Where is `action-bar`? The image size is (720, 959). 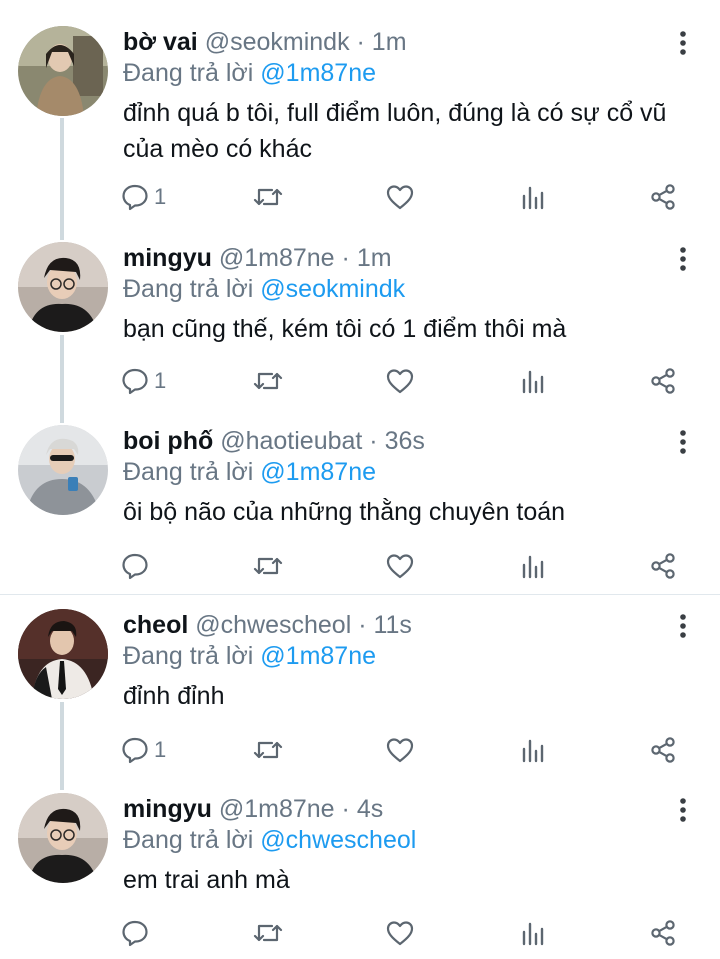 action-bar is located at coordinates (405, 933).